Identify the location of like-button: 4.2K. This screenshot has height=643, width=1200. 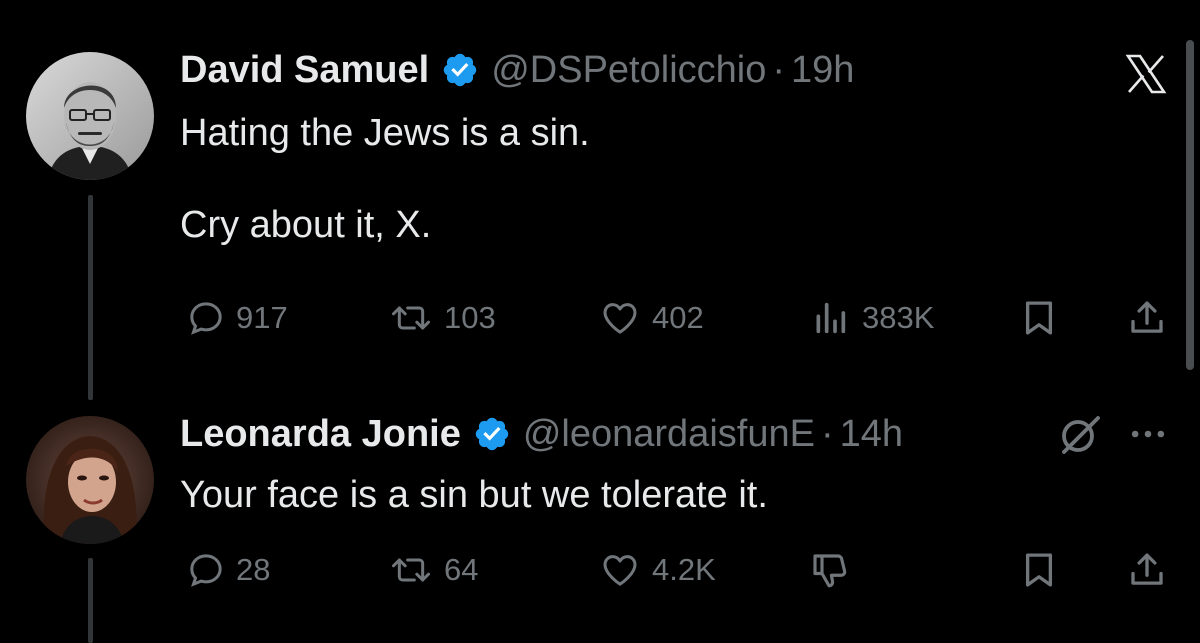
(657, 570).